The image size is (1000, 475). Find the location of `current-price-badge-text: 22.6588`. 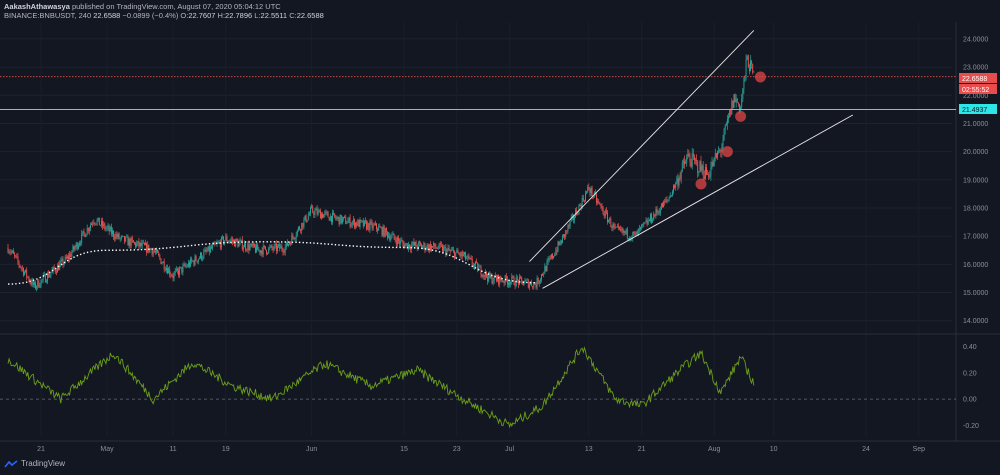

current-price-badge-text: 22.6588 is located at coordinates (974, 79).